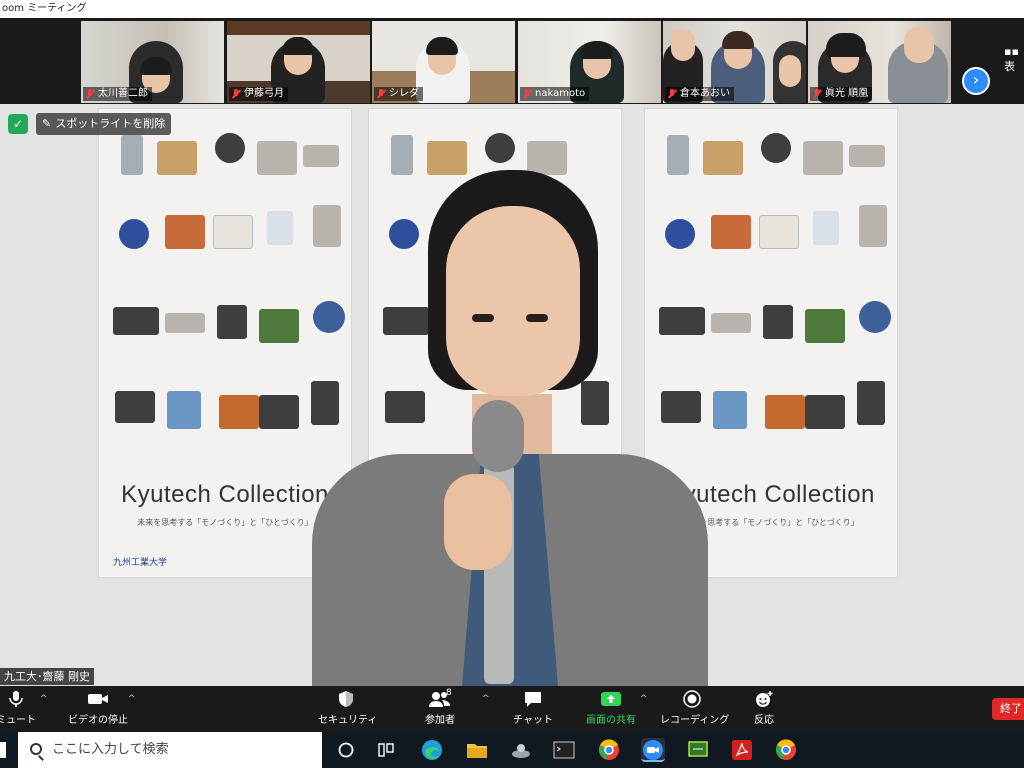 The height and width of the screenshot is (768, 1024). What do you see at coordinates (98, 699) in the screenshot?
I see `video-camera-icon` at bounding box center [98, 699].